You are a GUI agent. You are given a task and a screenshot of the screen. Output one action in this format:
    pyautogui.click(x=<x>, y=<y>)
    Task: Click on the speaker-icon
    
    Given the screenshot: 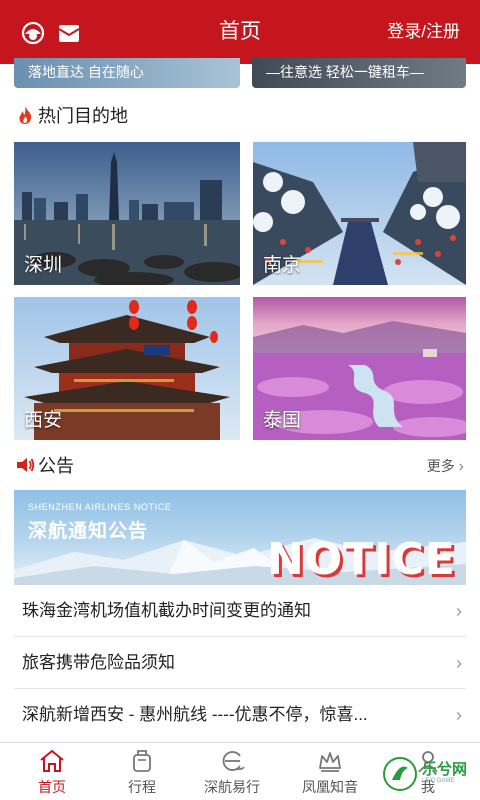 What is the action you would take?
    pyautogui.click(x=26, y=465)
    